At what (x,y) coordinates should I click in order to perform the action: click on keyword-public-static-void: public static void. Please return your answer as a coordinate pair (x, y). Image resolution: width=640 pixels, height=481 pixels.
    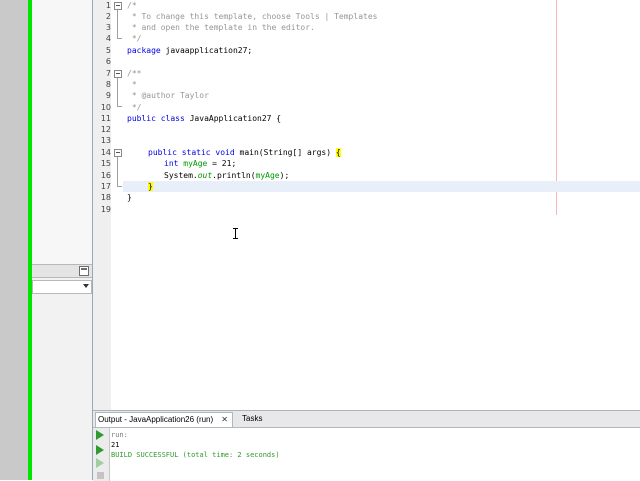
    Looking at the image, I should click on (191, 152).